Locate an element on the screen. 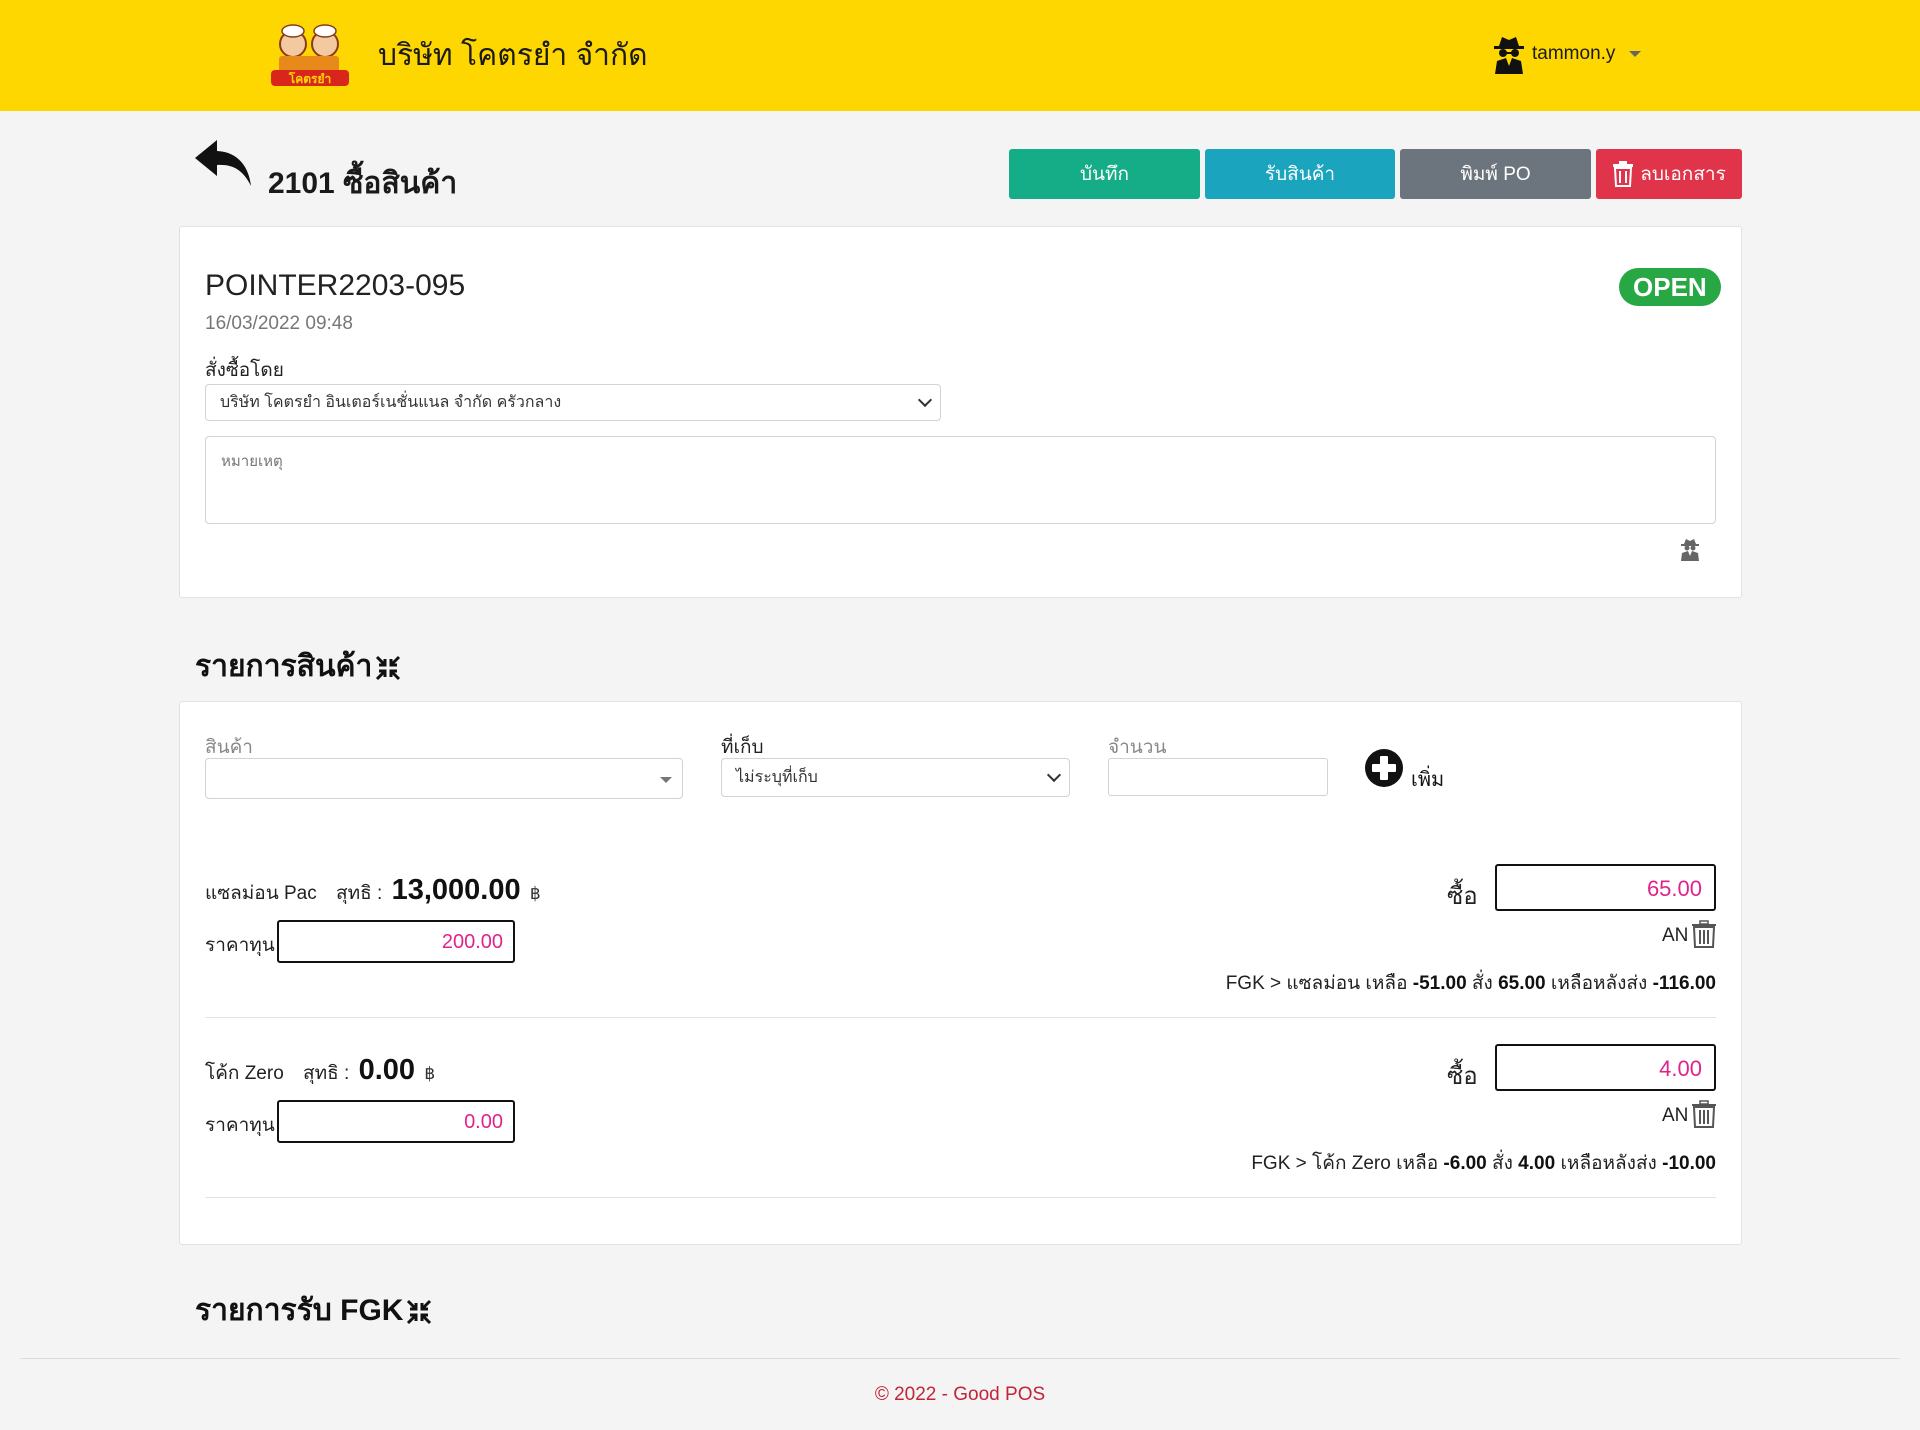 The image size is (1920, 1430). receive-section-title: รายการรับ FGK is located at coordinates (314, 1310).